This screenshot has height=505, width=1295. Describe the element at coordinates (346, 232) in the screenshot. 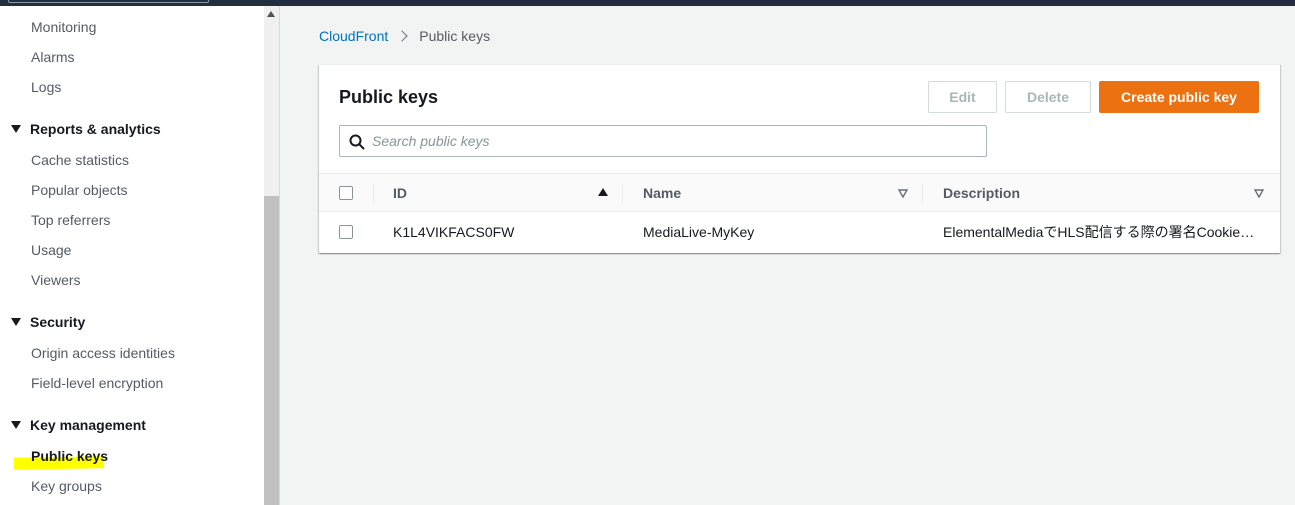

I see `row-checkbox` at that location.